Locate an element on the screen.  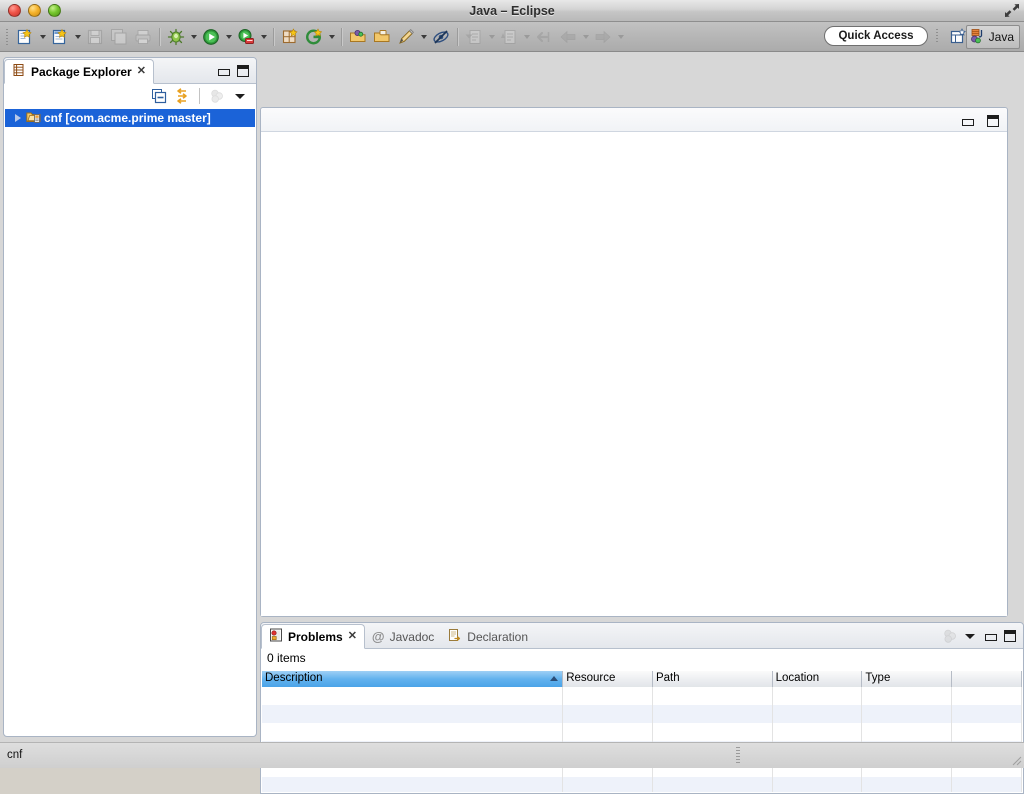
tab-problems: Problems ✕ is located at coordinates (313, 636).